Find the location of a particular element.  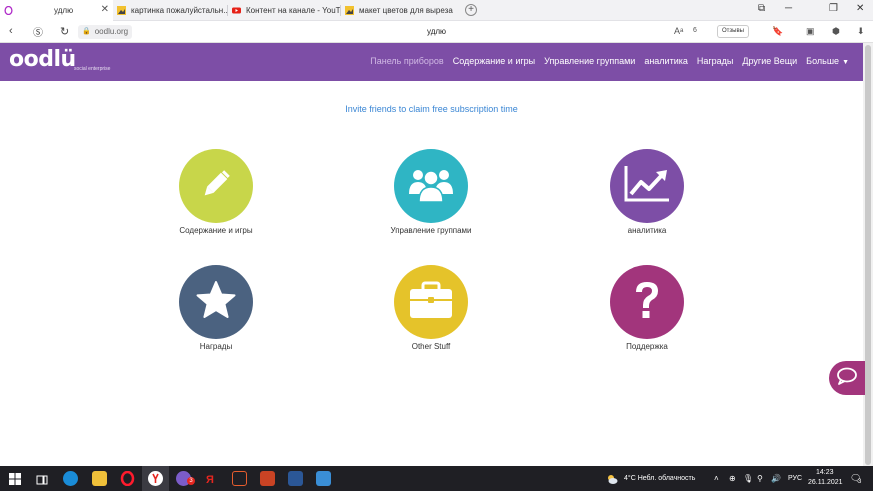

tile-group-management: Управление группами is located at coordinates (431, 192).